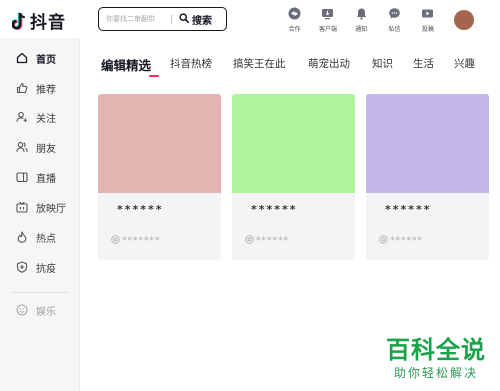  I want to click on shield-cross-icon, so click(22, 267).